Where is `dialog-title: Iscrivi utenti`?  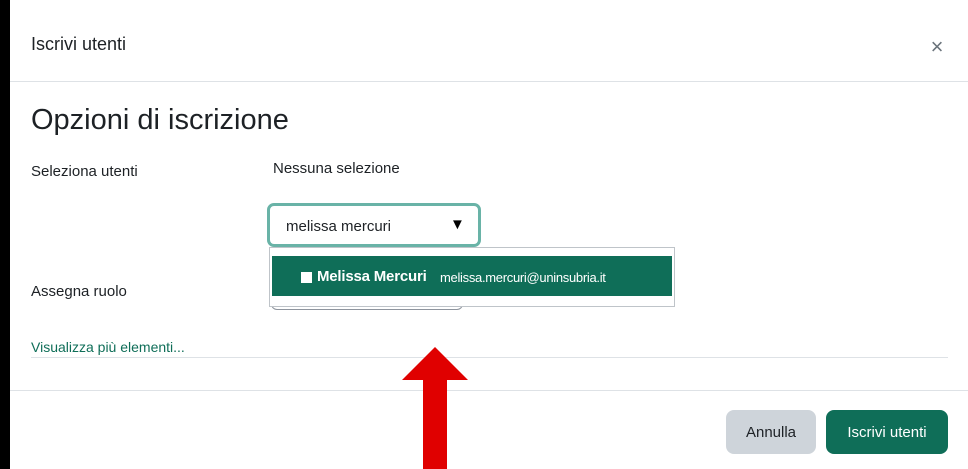 dialog-title: Iscrivi utenti is located at coordinates (79, 44).